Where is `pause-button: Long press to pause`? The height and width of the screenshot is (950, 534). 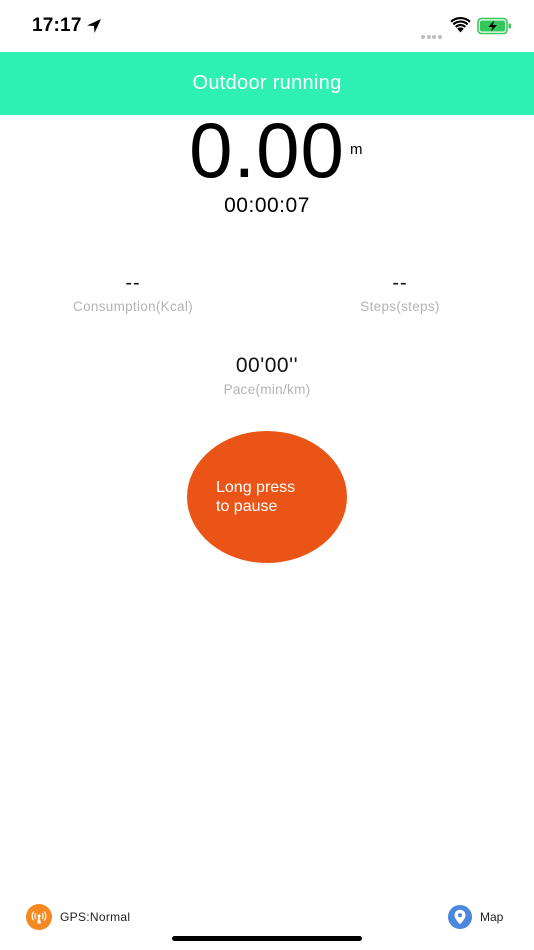
pause-button: Long press to pause is located at coordinates (267, 497).